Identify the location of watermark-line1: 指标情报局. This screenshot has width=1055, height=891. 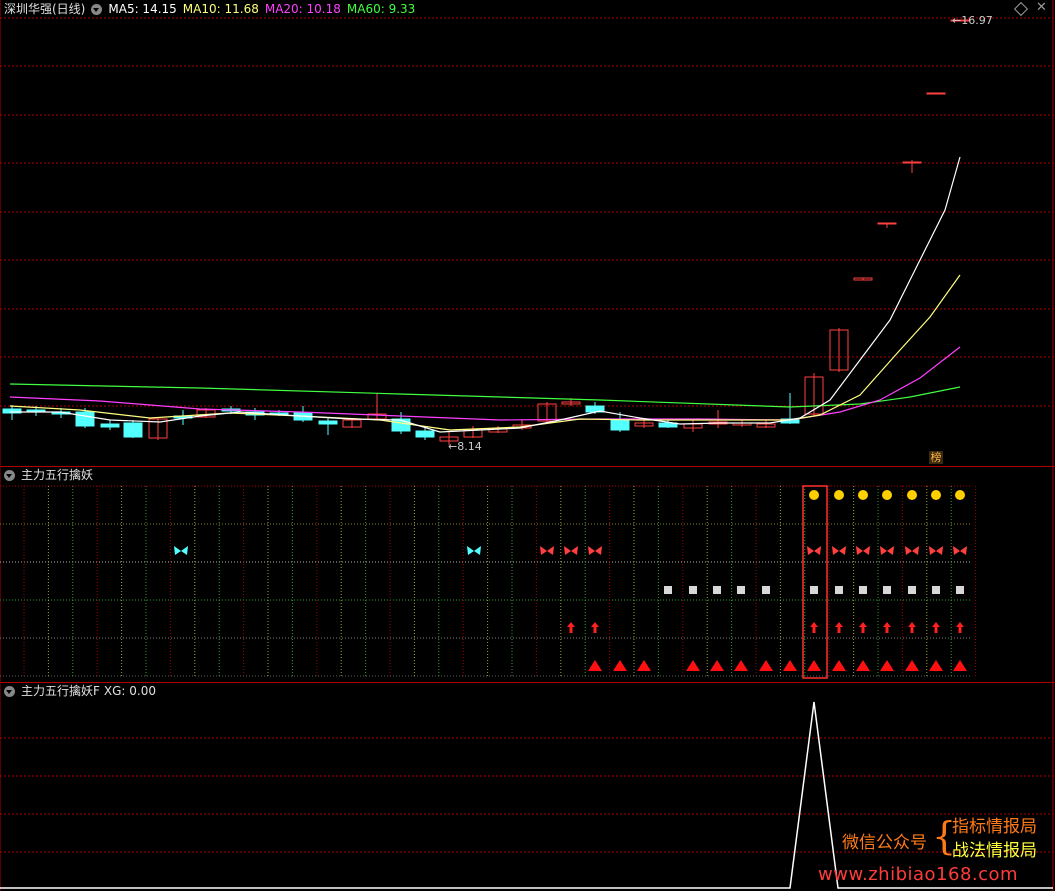
(994, 827).